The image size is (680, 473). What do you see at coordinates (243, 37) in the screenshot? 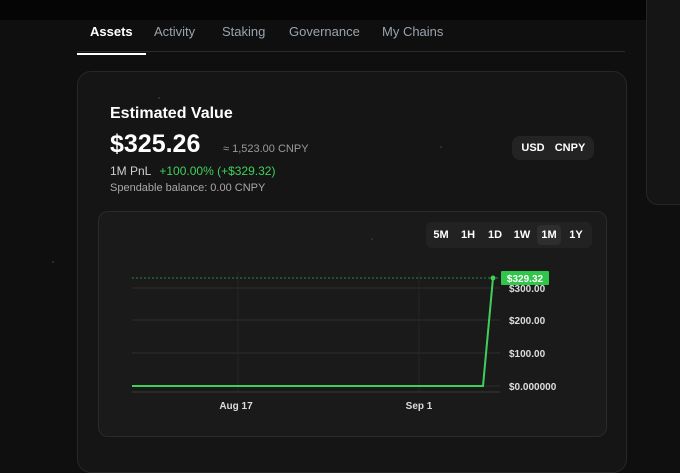
I see `tab-staking: Staking` at bounding box center [243, 37].